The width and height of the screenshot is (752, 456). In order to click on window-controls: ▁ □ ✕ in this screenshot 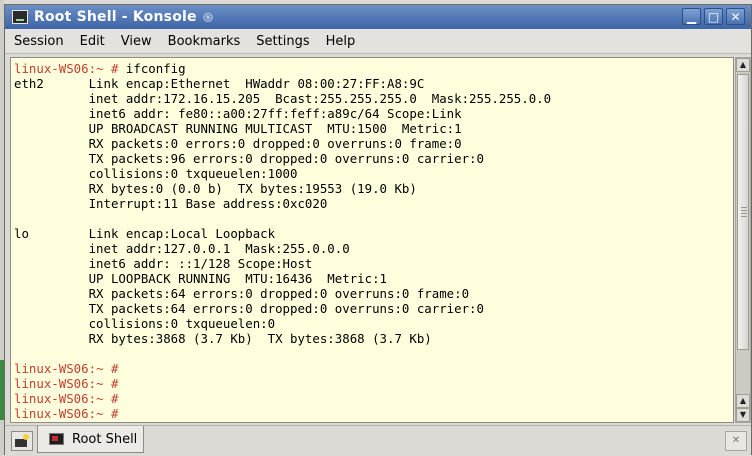, I will do `click(713, 16)`.